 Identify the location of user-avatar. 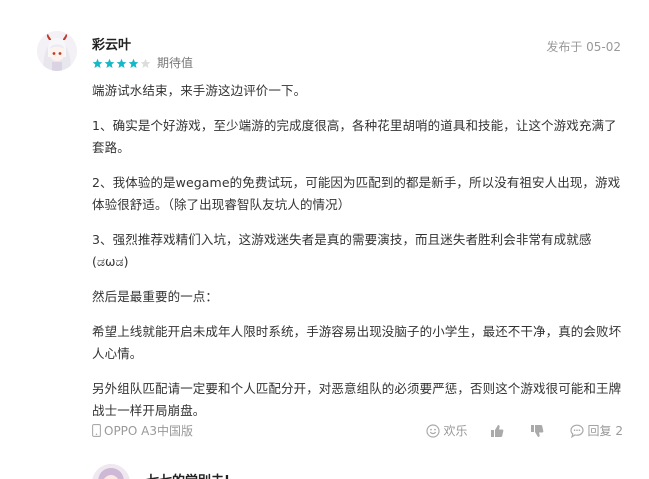
(57, 51).